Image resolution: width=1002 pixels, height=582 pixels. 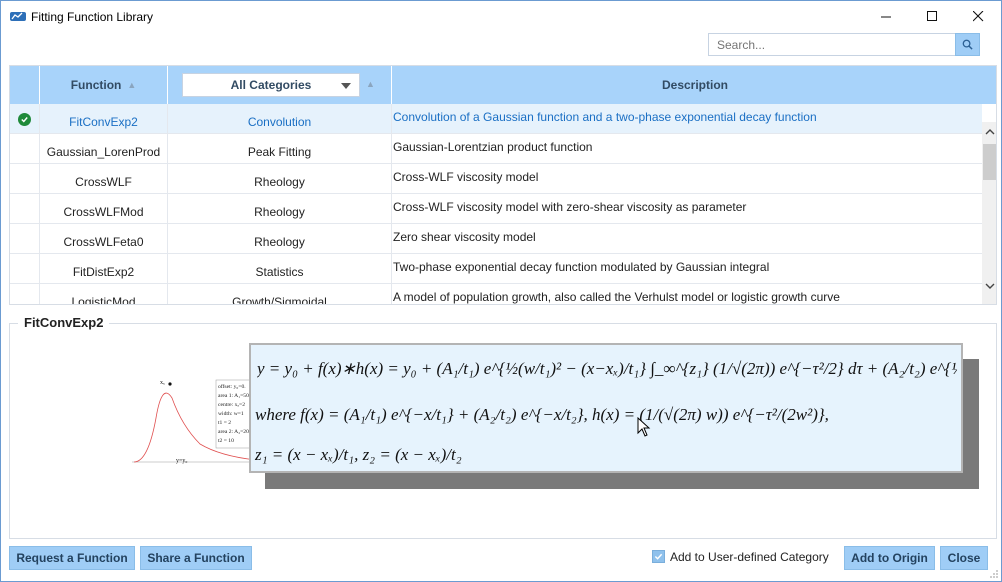 I want to click on category-filter-value: All Categories, so click(x=271, y=85).